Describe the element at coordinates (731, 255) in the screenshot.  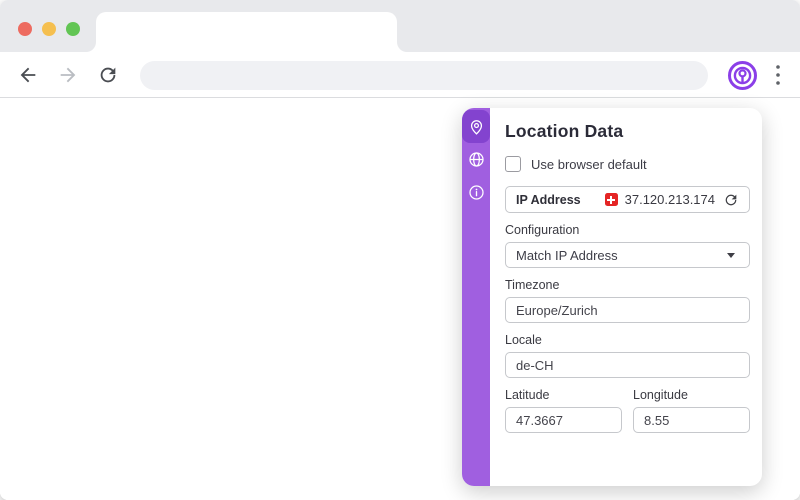
I see `dropdown-caret-icon` at that location.